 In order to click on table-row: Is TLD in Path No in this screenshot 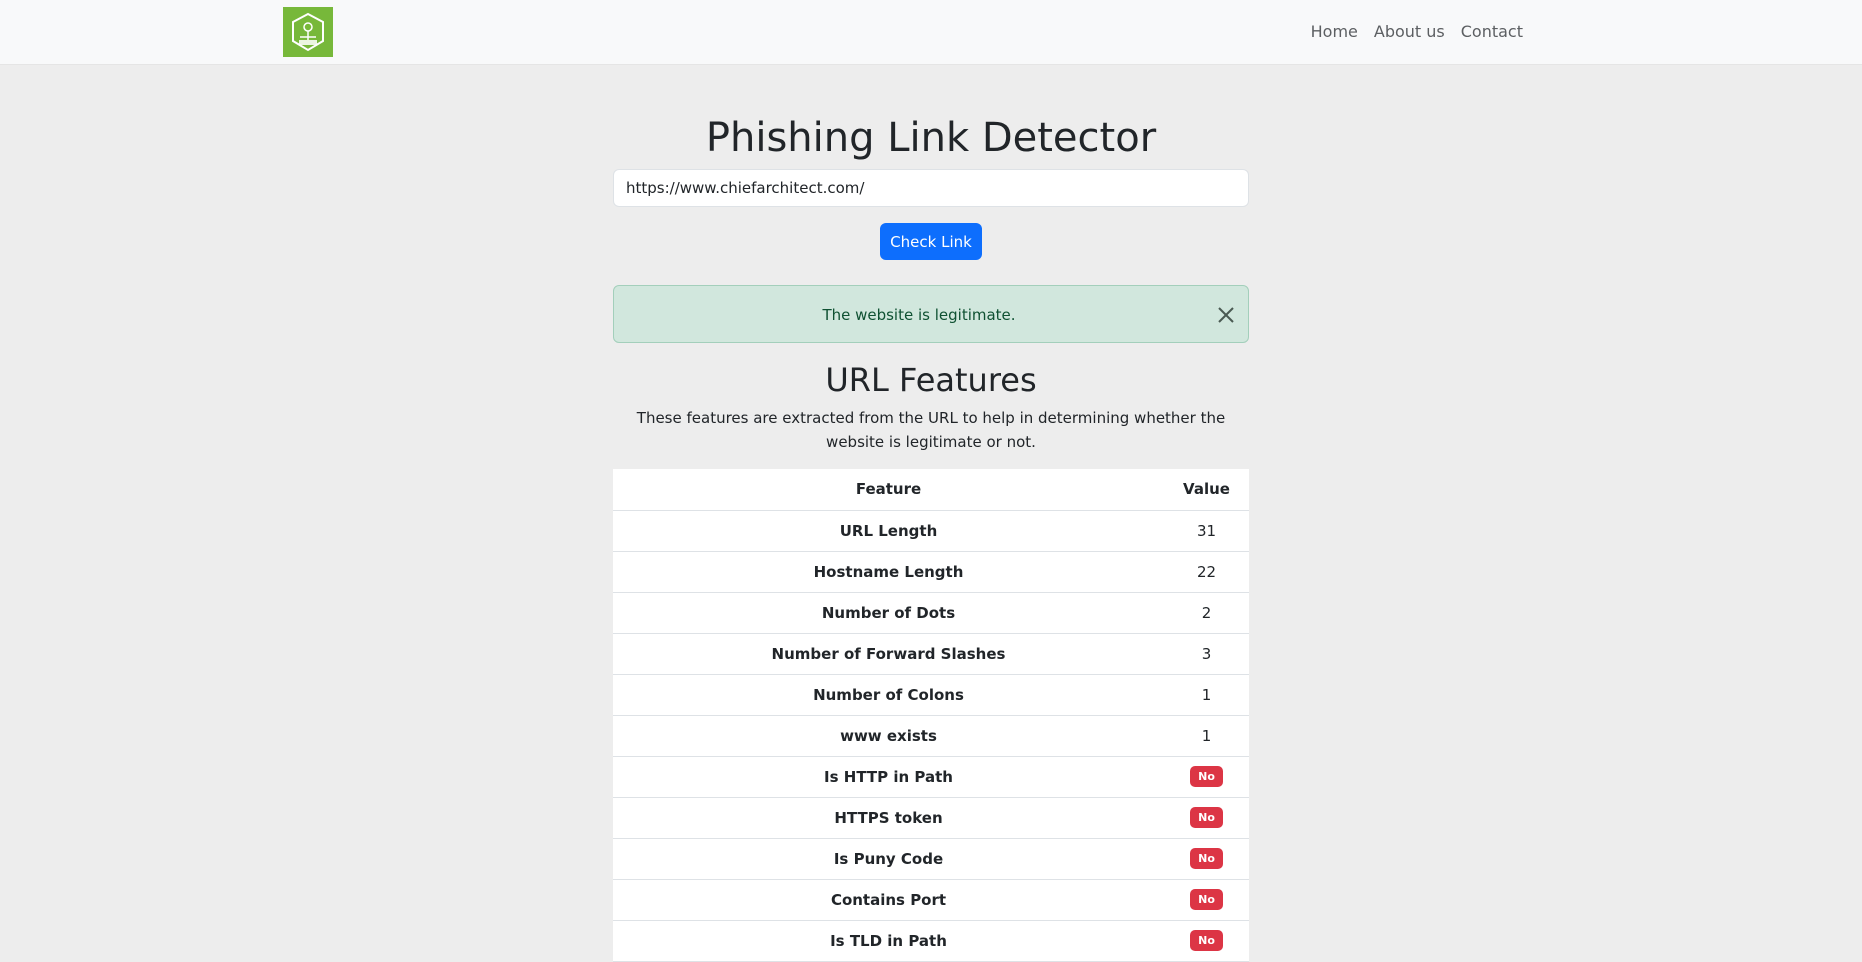, I will do `click(931, 941)`.